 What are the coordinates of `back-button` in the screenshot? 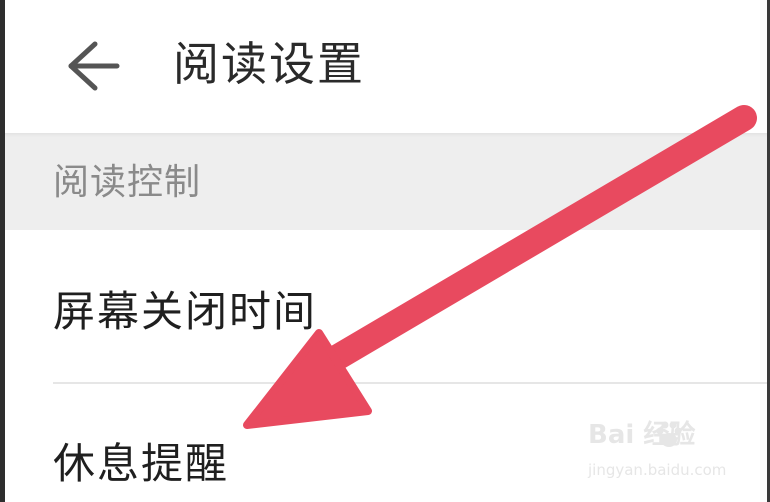 It's located at (93, 66).